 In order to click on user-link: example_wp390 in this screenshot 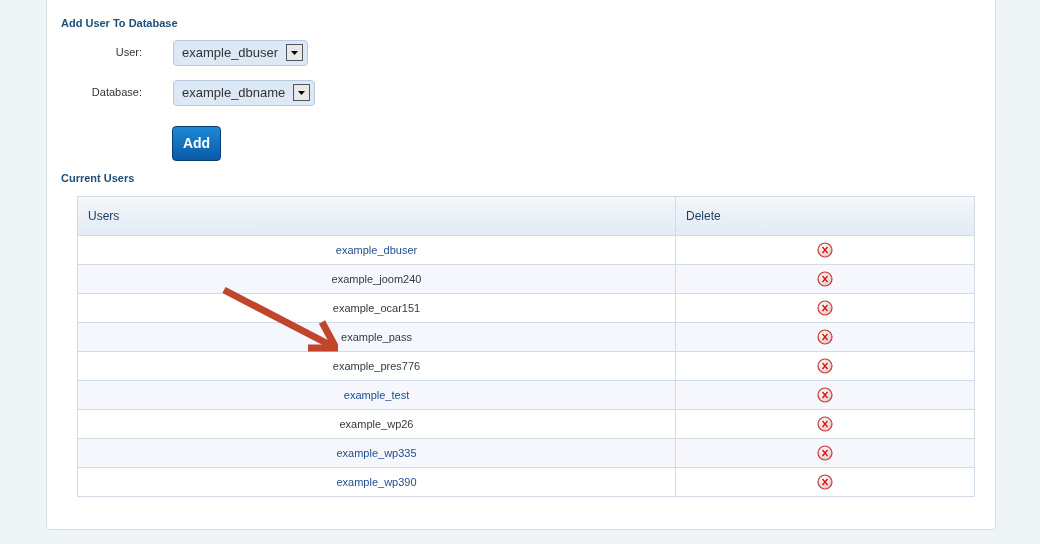, I will do `click(376, 481)`.